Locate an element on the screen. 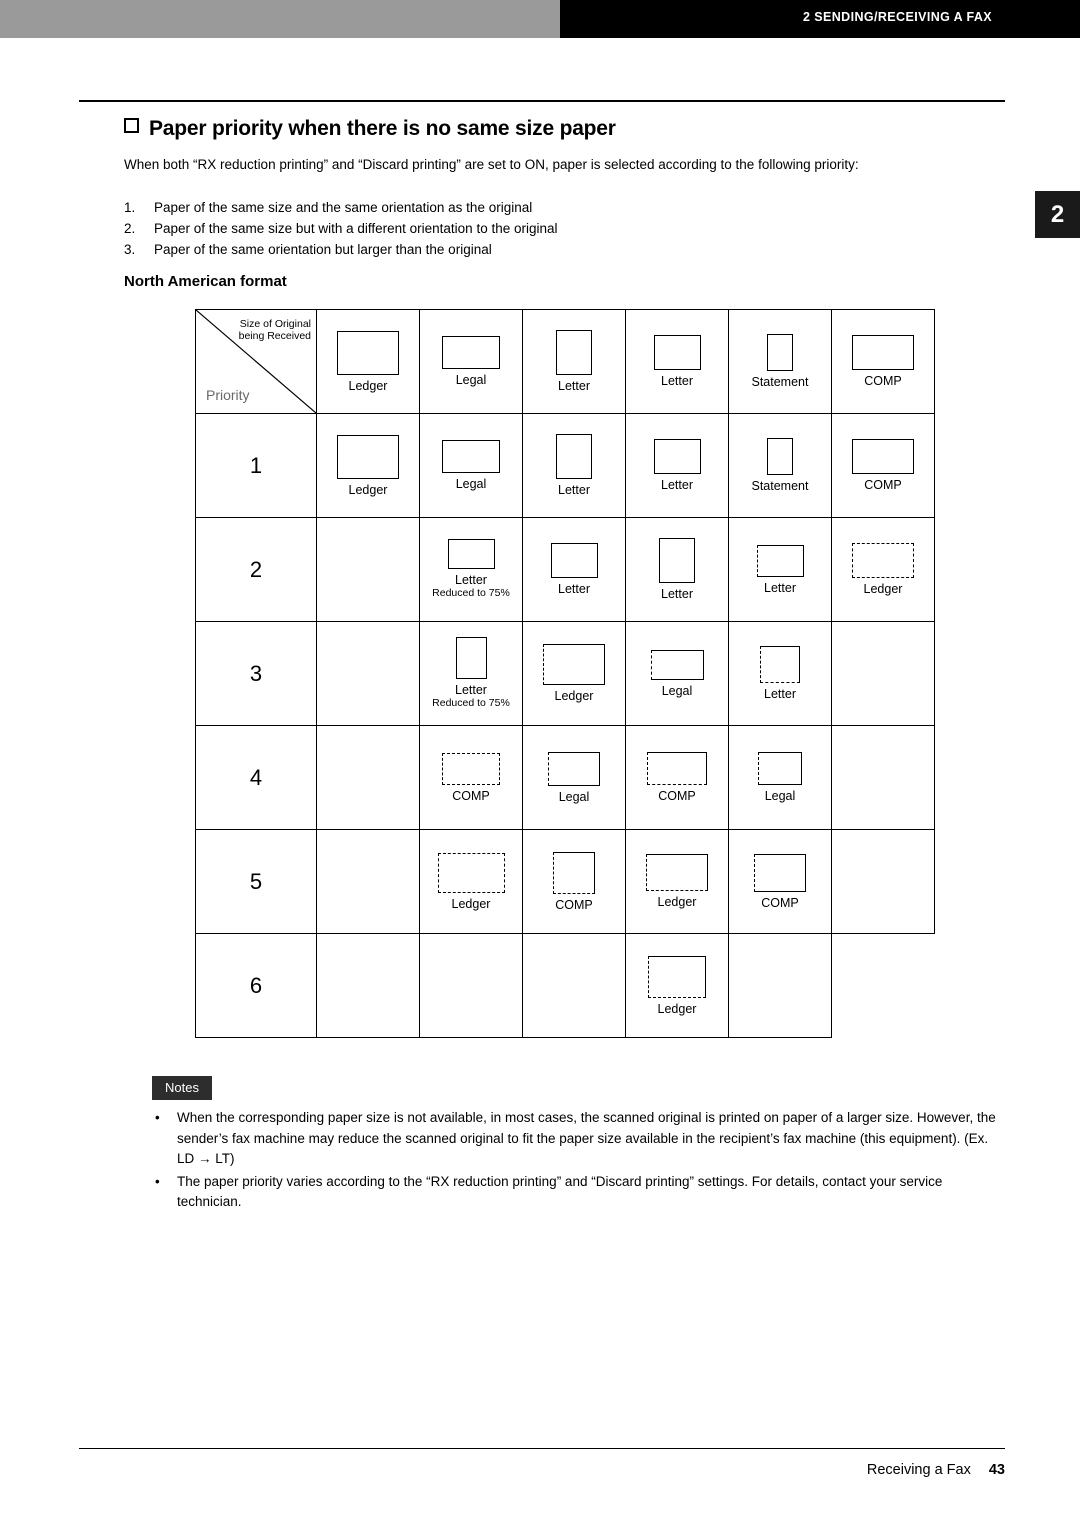  footer-section: Receiving a Fax is located at coordinates (918, 1470).